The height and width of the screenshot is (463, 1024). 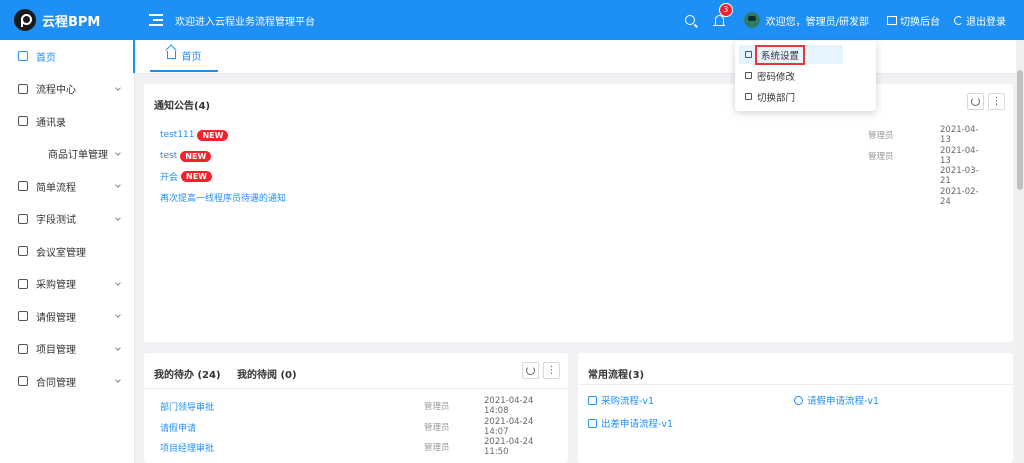 What do you see at coordinates (67, 381) in the screenshot?
I see `sidebar-item-contract: 合同管理` at bounding box center [67, 381].